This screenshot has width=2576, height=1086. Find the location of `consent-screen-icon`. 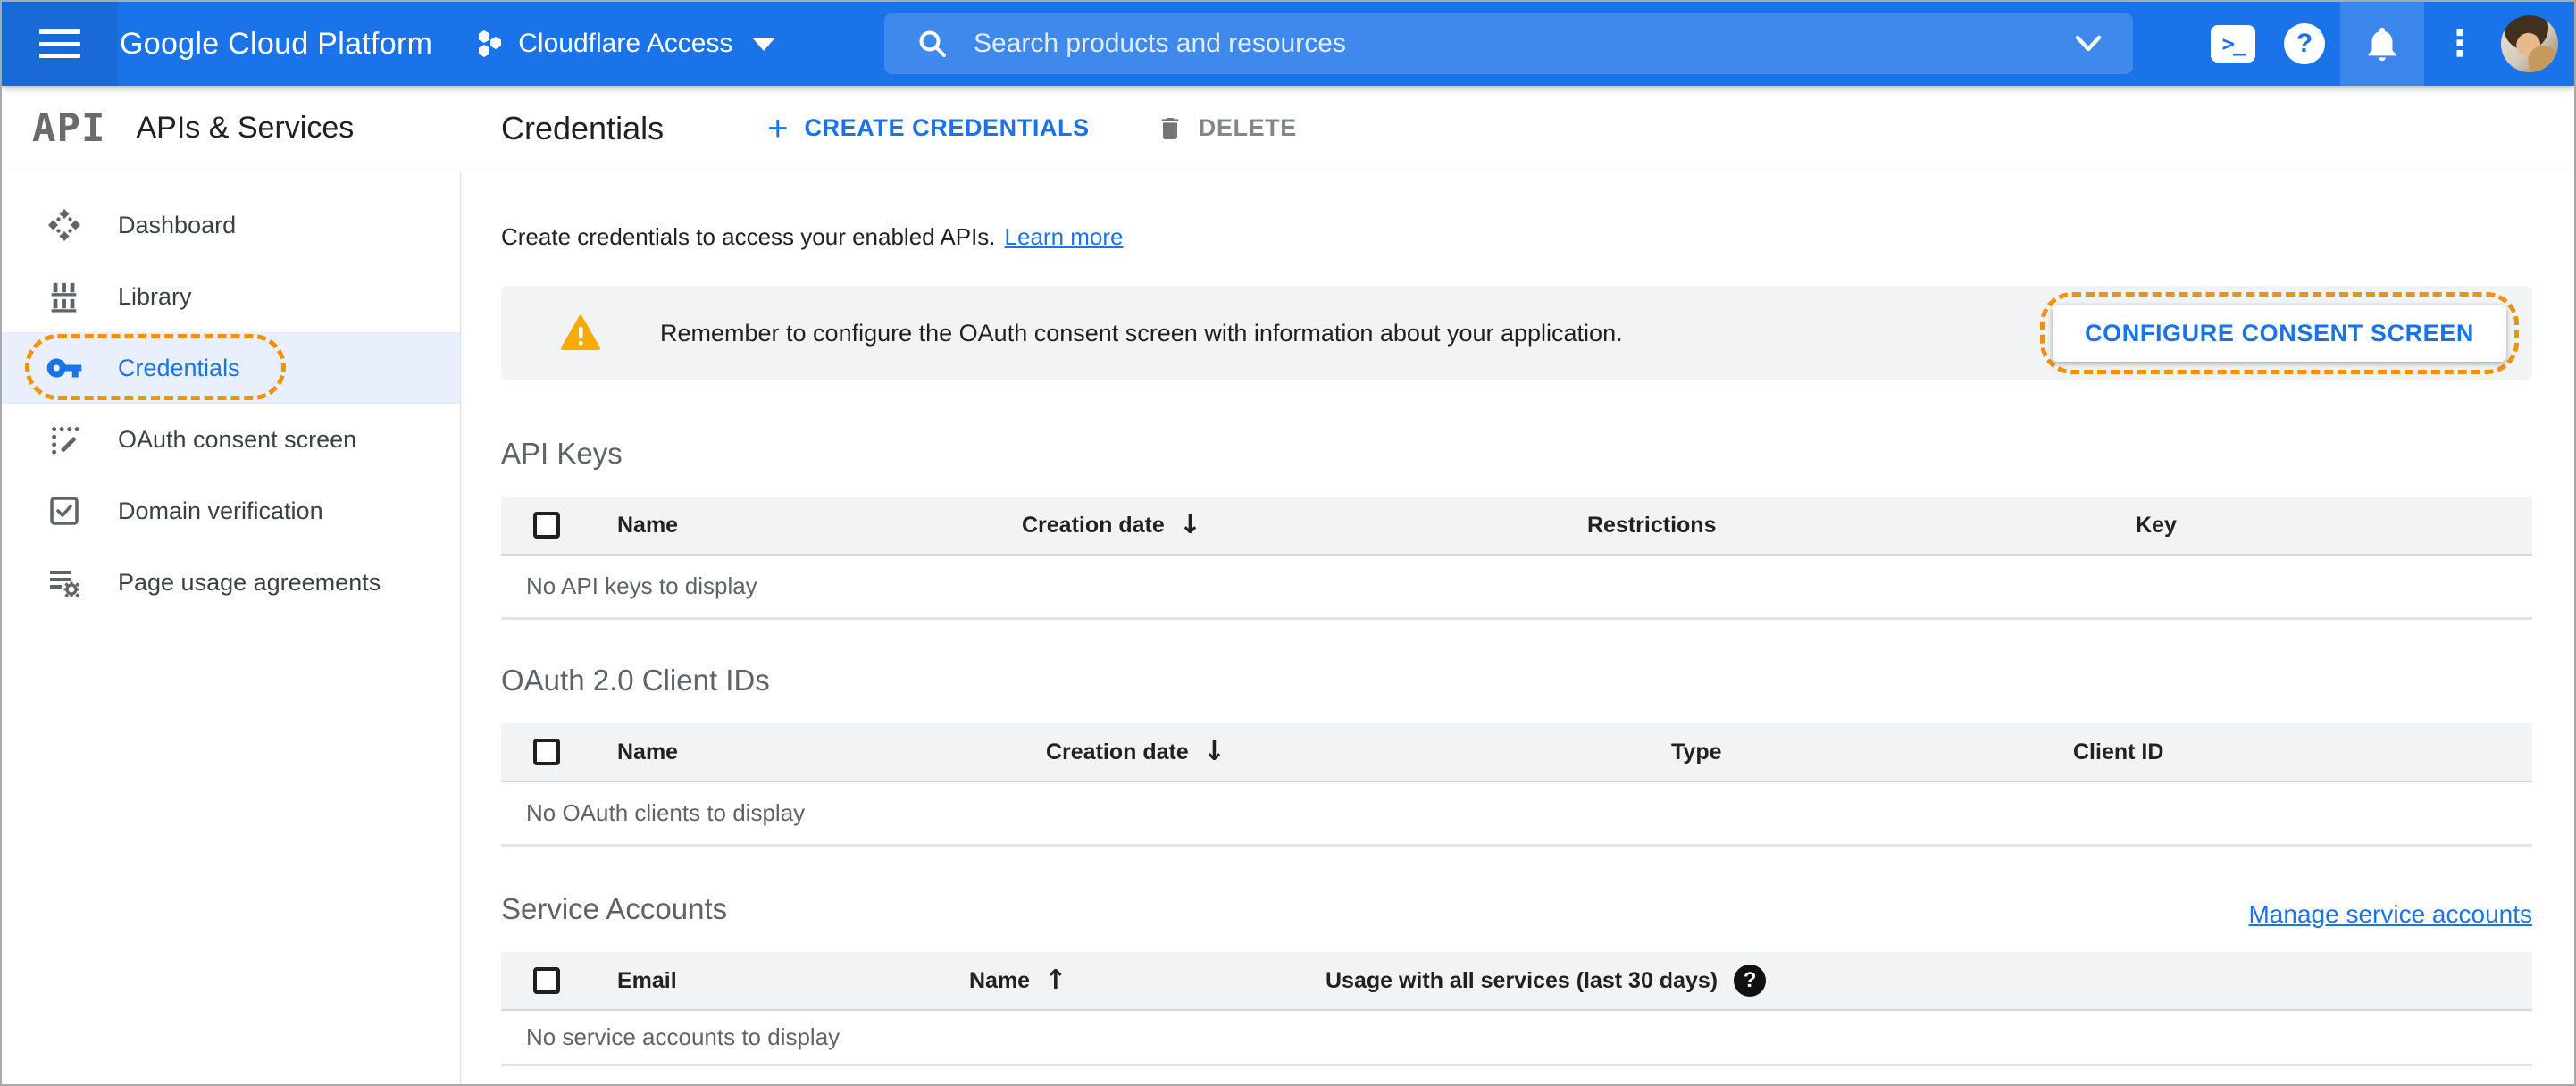

consent-screen-icon is located at coordinates (65, 439).